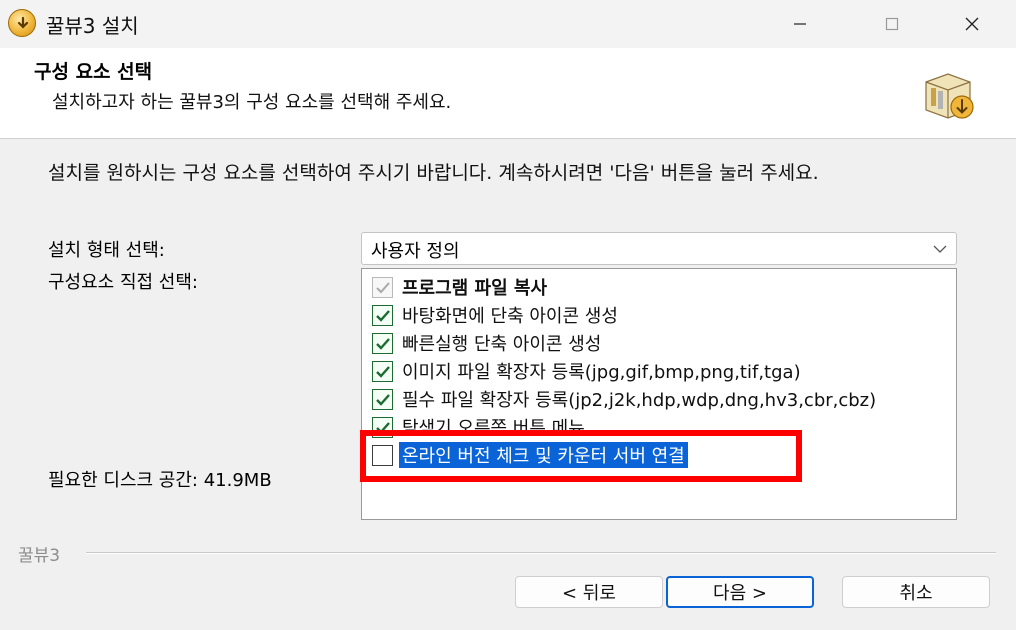 This screenshot has height=630, width=1016. What do you see at coordinates (510, 316) in the screenshot?
I see `component-label: 바탕화면에 단축 아이콘 생성` at bounding box center [510, 316].